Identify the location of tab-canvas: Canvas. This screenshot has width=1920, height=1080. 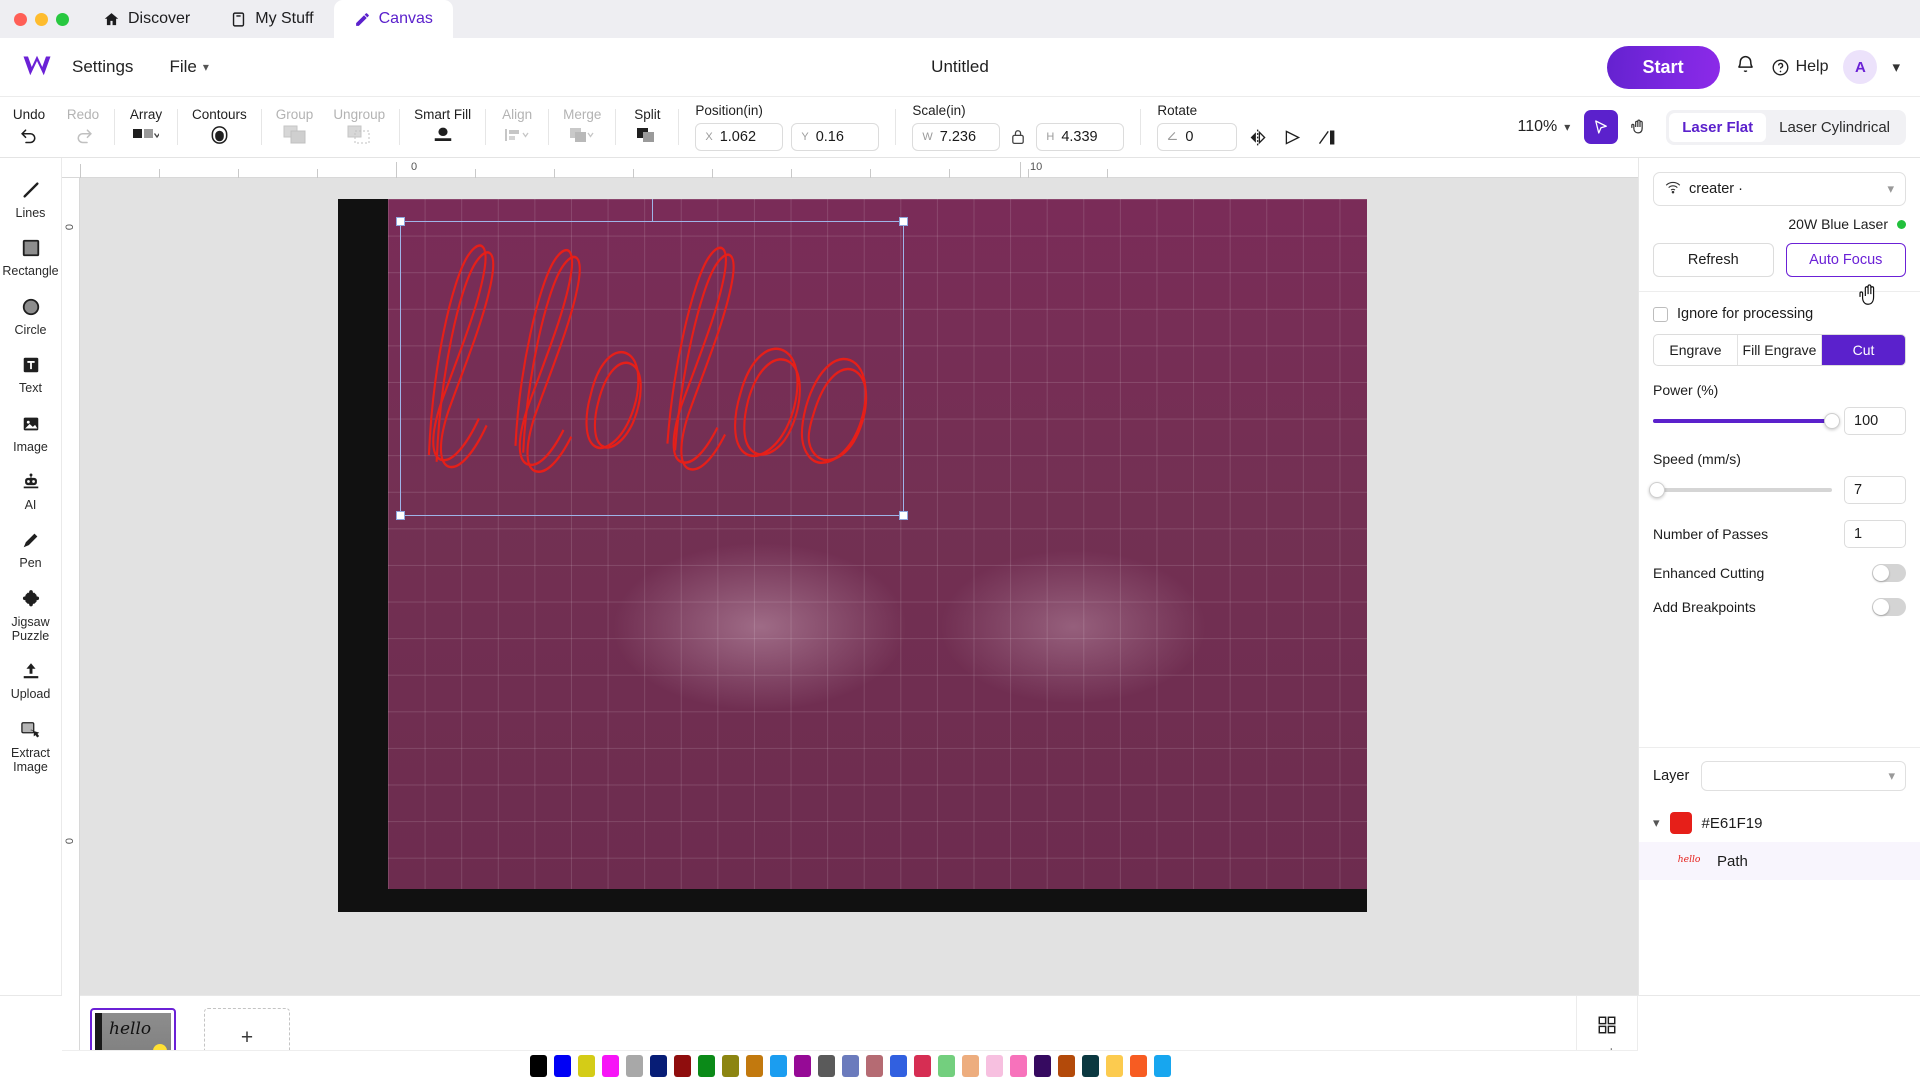
(393, 19).